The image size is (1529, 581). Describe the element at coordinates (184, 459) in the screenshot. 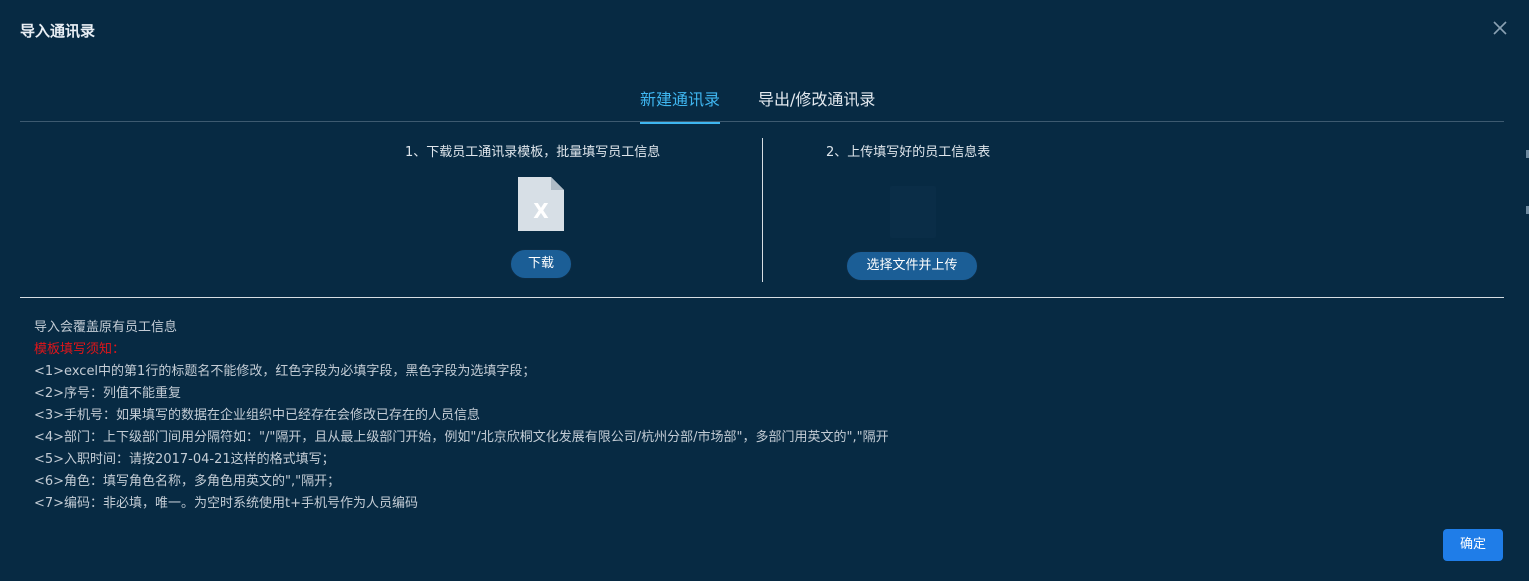

I see `notes-rule: <5>入职时间：请按2017-04-21这样的格式填写；` at that location.